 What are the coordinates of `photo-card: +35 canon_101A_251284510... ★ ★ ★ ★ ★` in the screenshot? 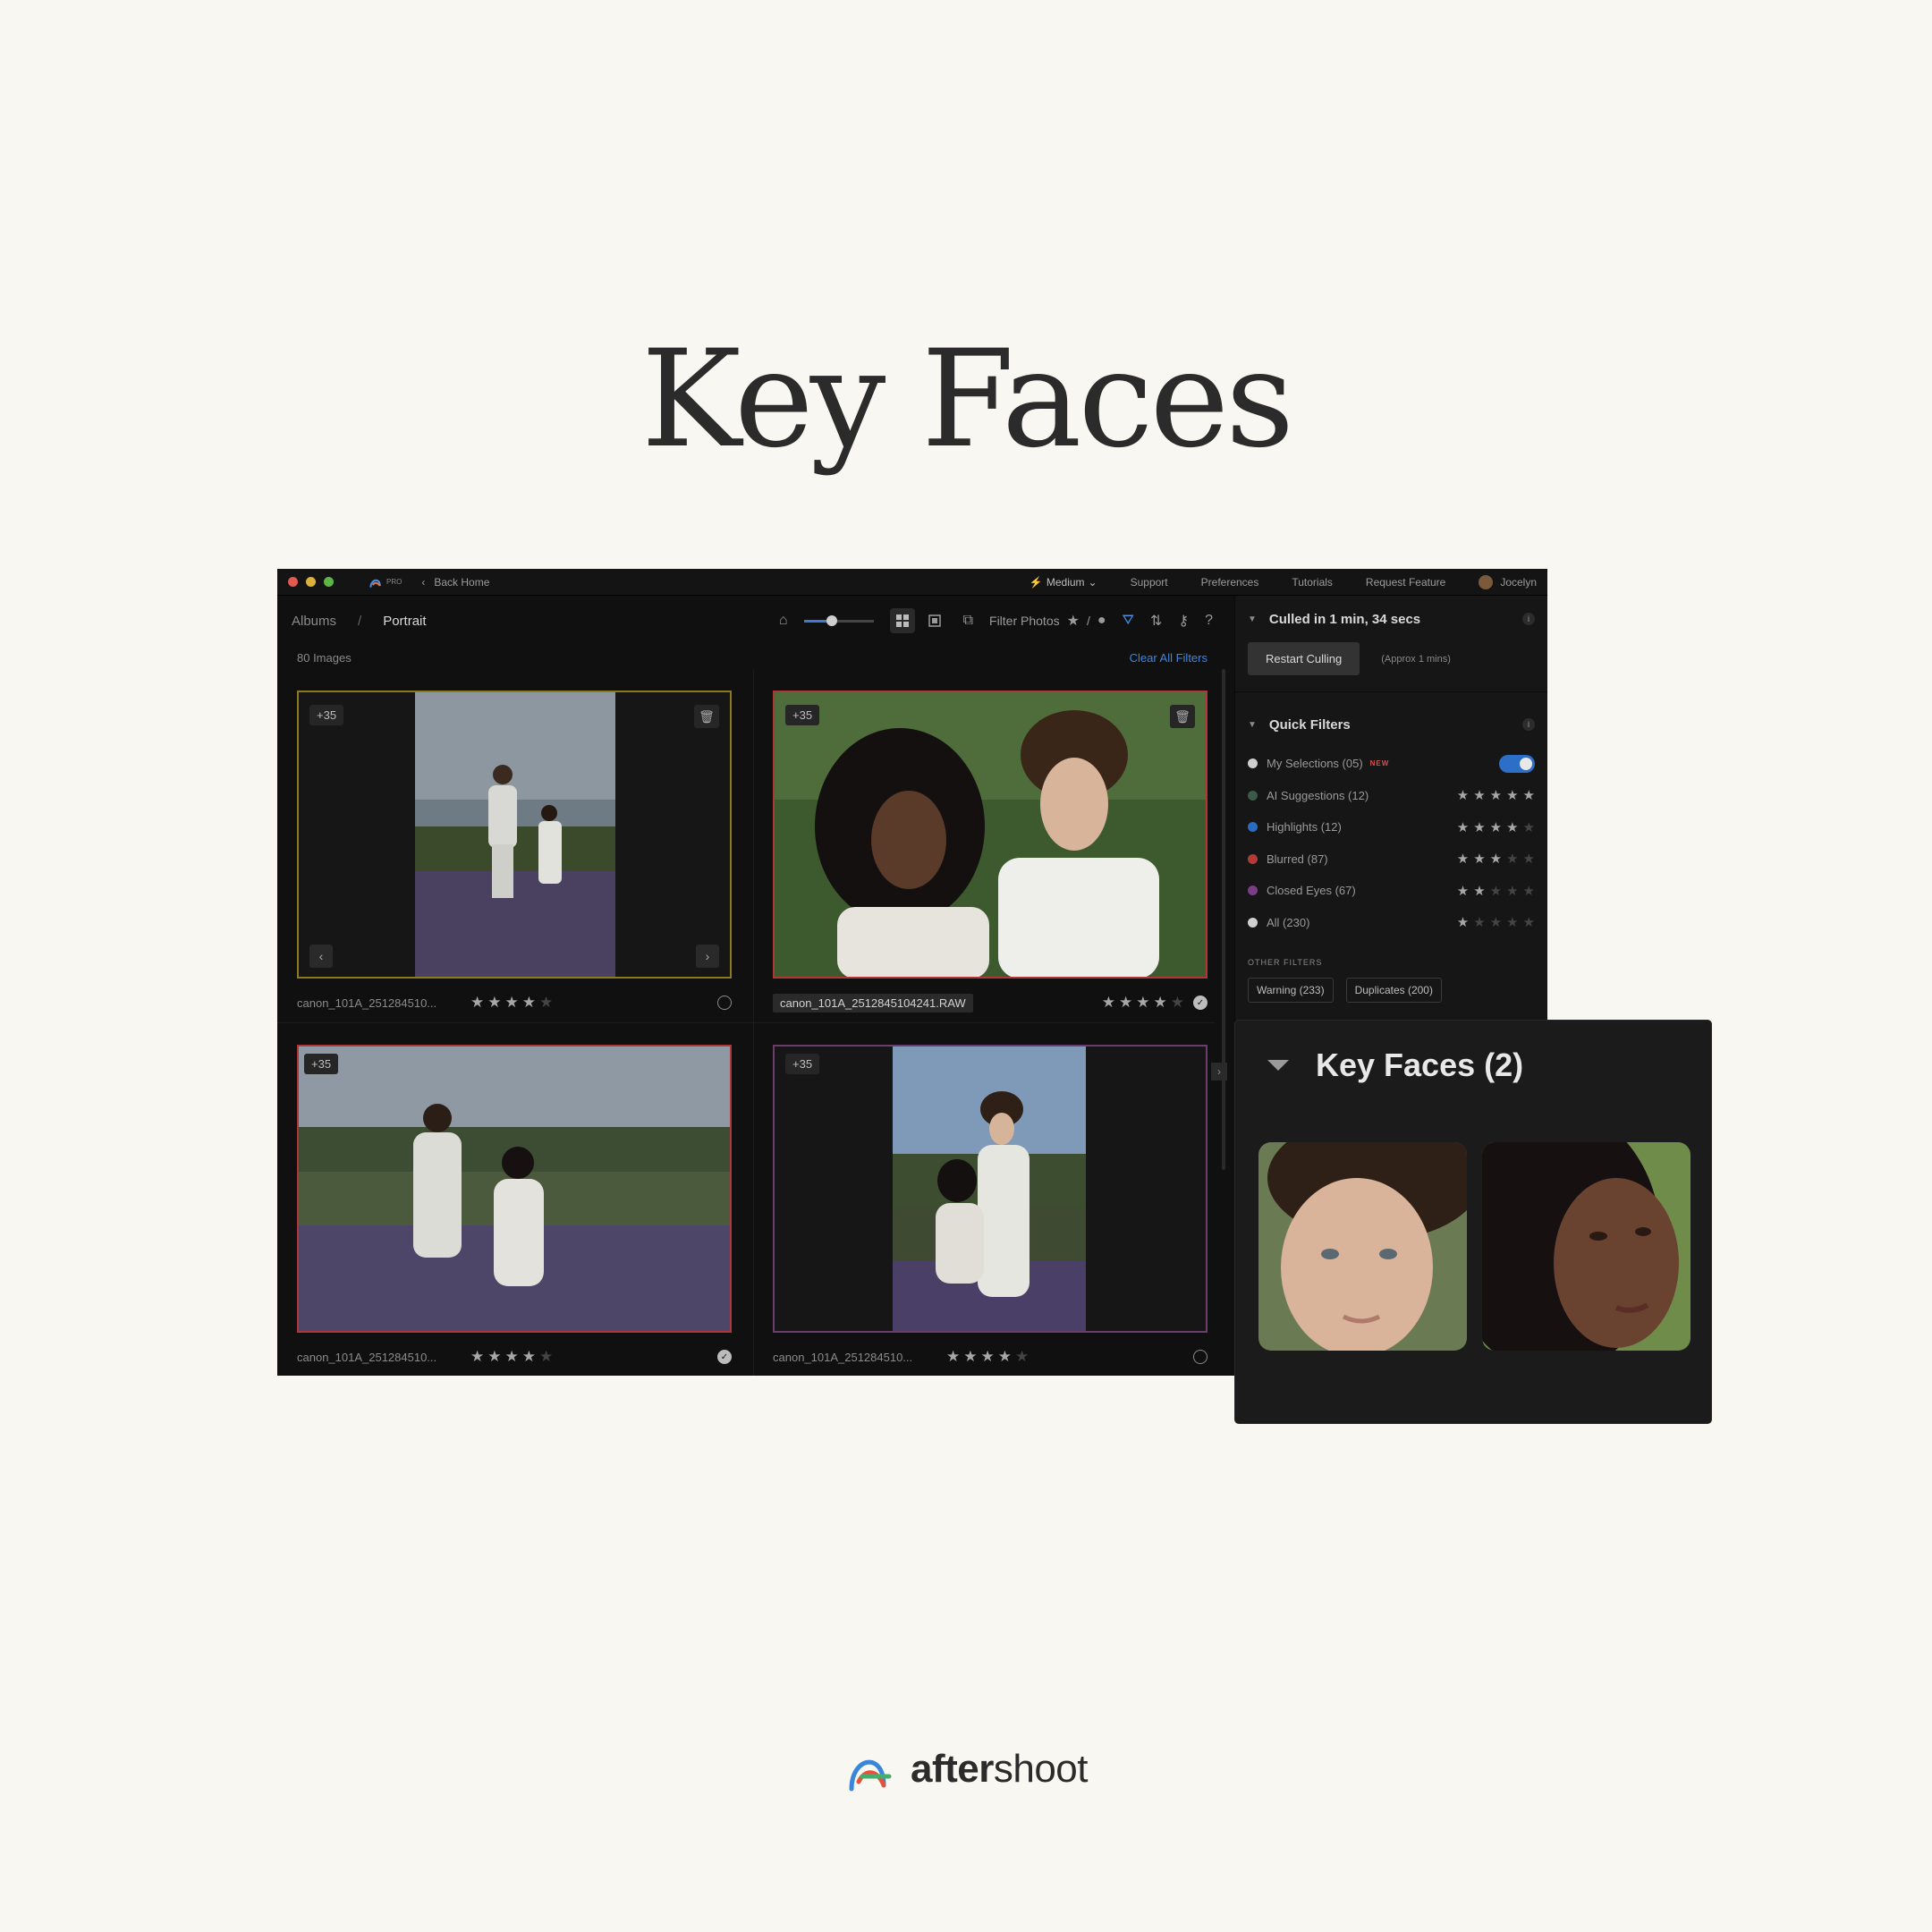 It's located at (990, 1210).